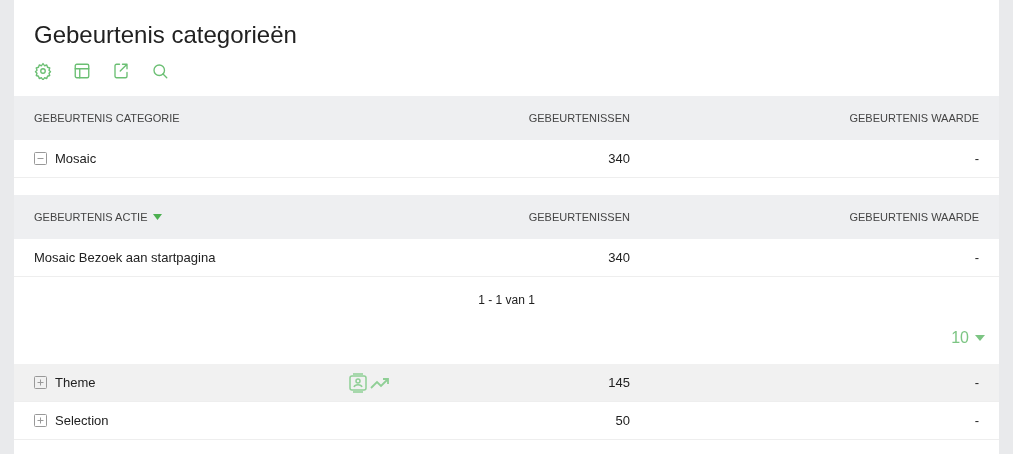 The width and height of the screenshot is (1013, 454). I want to click on table-icon, so click(82, 71).